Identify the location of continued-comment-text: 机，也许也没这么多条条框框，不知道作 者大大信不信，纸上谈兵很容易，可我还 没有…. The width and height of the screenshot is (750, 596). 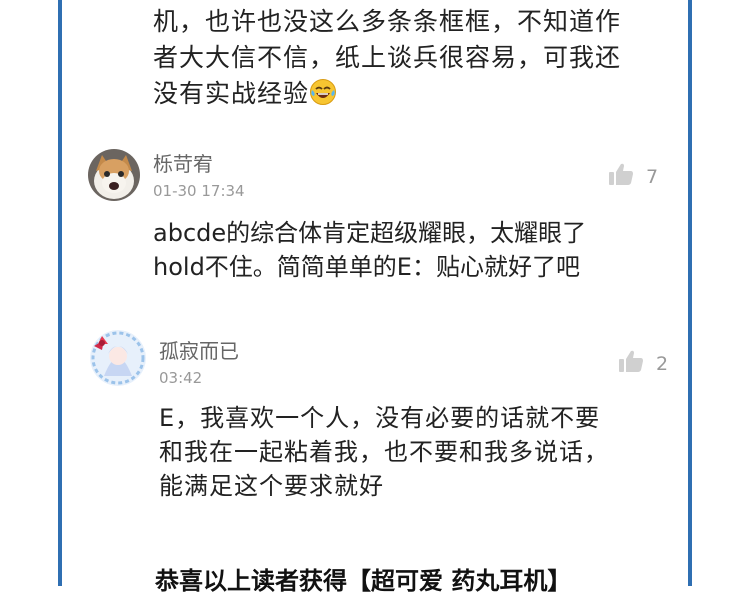
(413, 58).